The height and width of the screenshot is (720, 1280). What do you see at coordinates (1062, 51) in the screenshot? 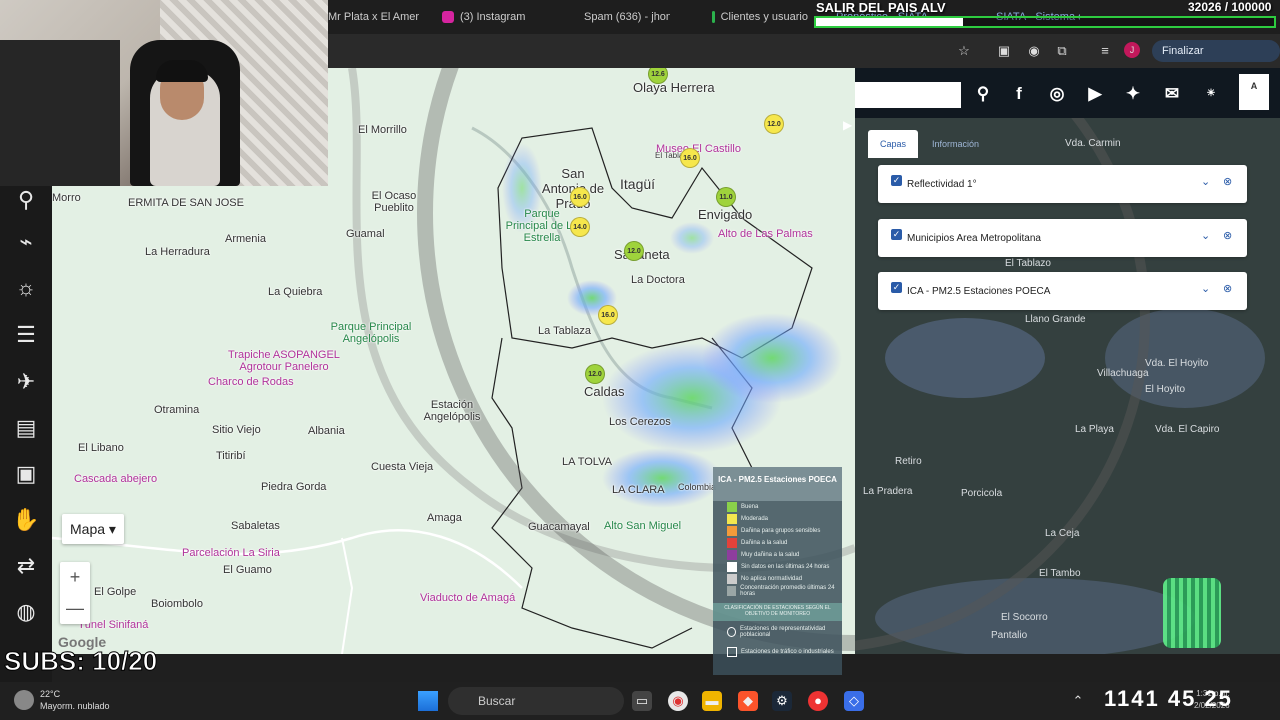
I see `puzzle-icon: ⧉` at bounding box center [1062, 51].